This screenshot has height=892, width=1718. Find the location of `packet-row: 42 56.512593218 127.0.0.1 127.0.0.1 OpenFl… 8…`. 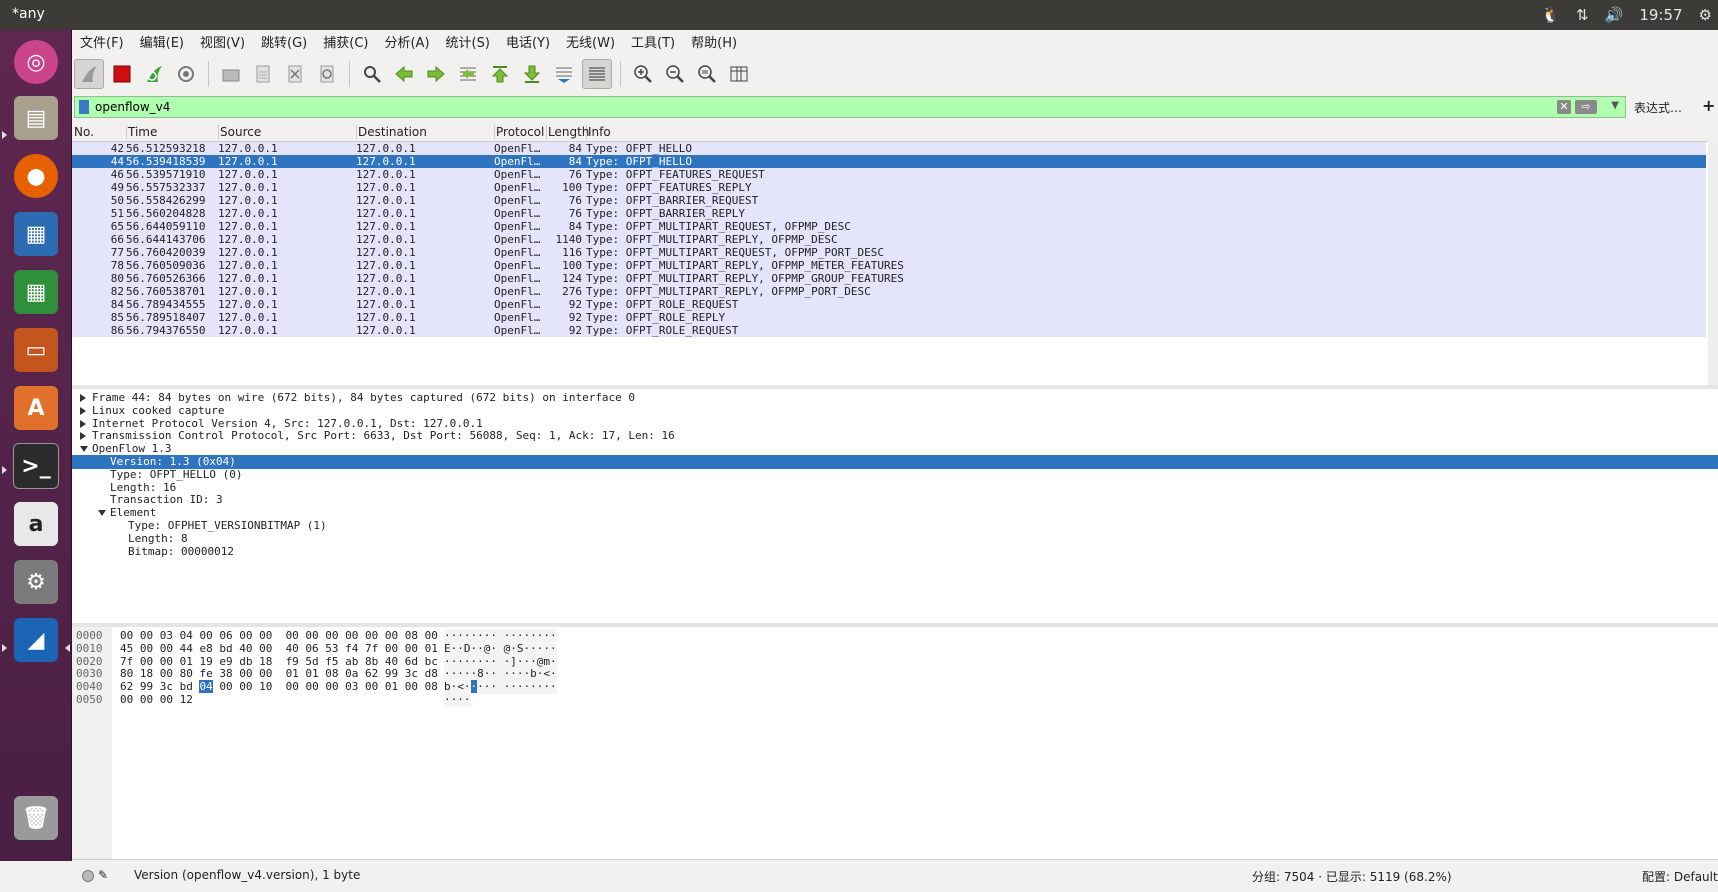

packet-row: 42 56.512593218 127.0.0.1 127.0.0.1 OpenFl… 8… is located at coordinates (889, 148).